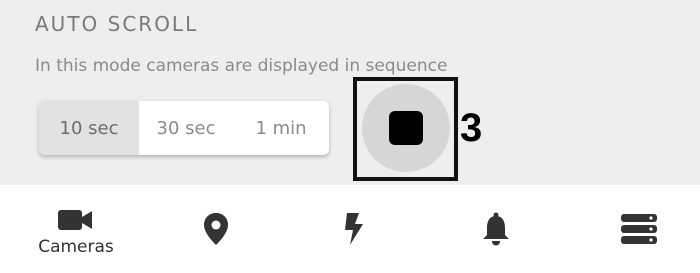 Image resolution: width=700 pixels, height=273 pixels. What do you see at coordinates (76, 220) in the screenshot?
I see `video-camera-icon` at bounding box center [76, 220].